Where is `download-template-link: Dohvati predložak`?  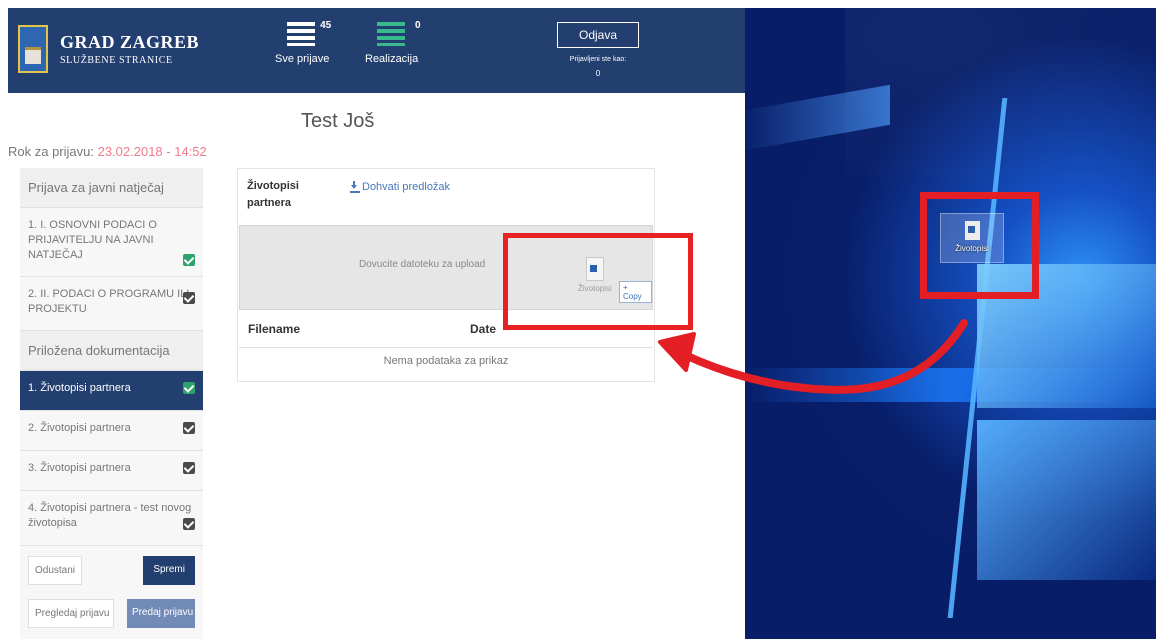
download-template-link: Dohvati predložak is located at coordinates (400, 187).